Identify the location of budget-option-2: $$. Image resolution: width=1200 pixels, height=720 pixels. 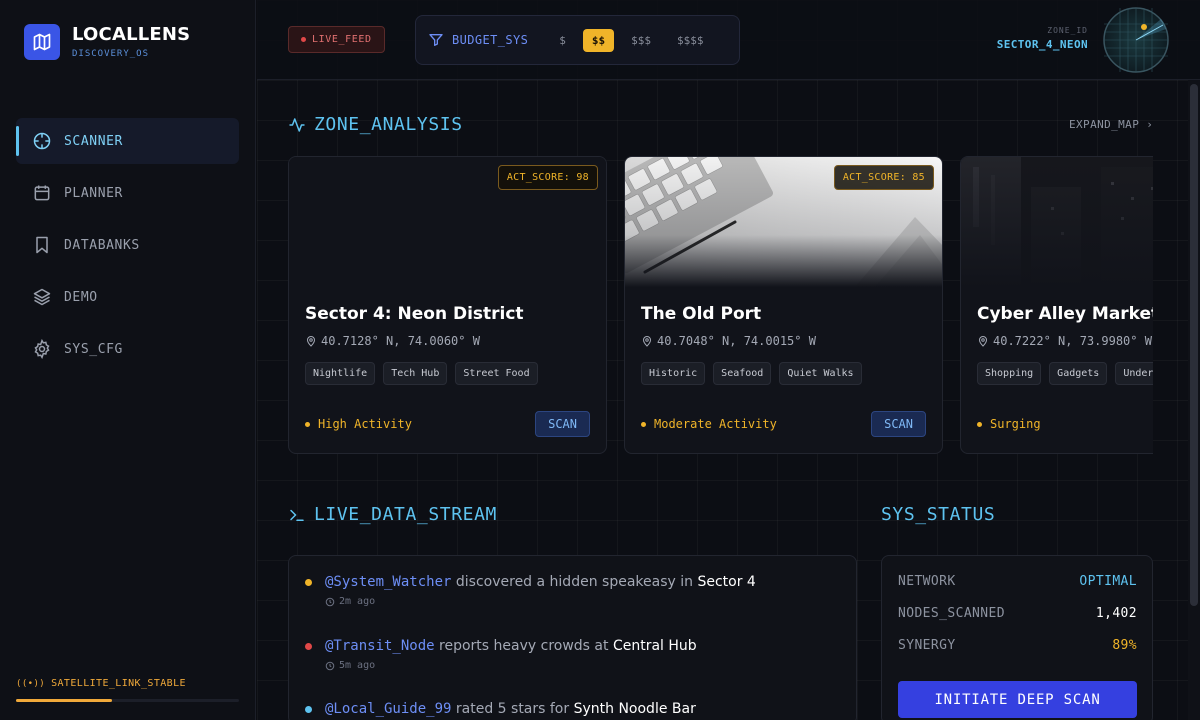
(598, 40).